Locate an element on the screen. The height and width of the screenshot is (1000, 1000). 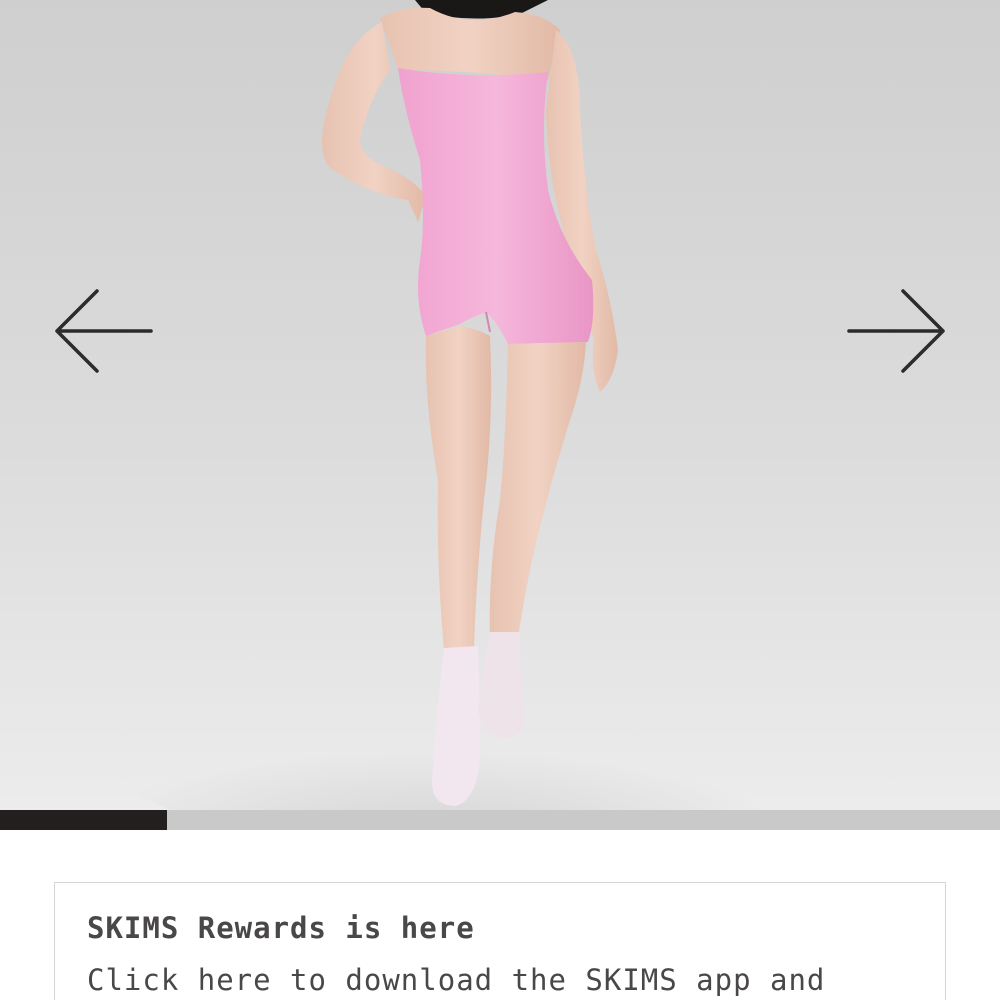
rewards-title: SKIMS Rewards is here is located at coordinates (281, 928).